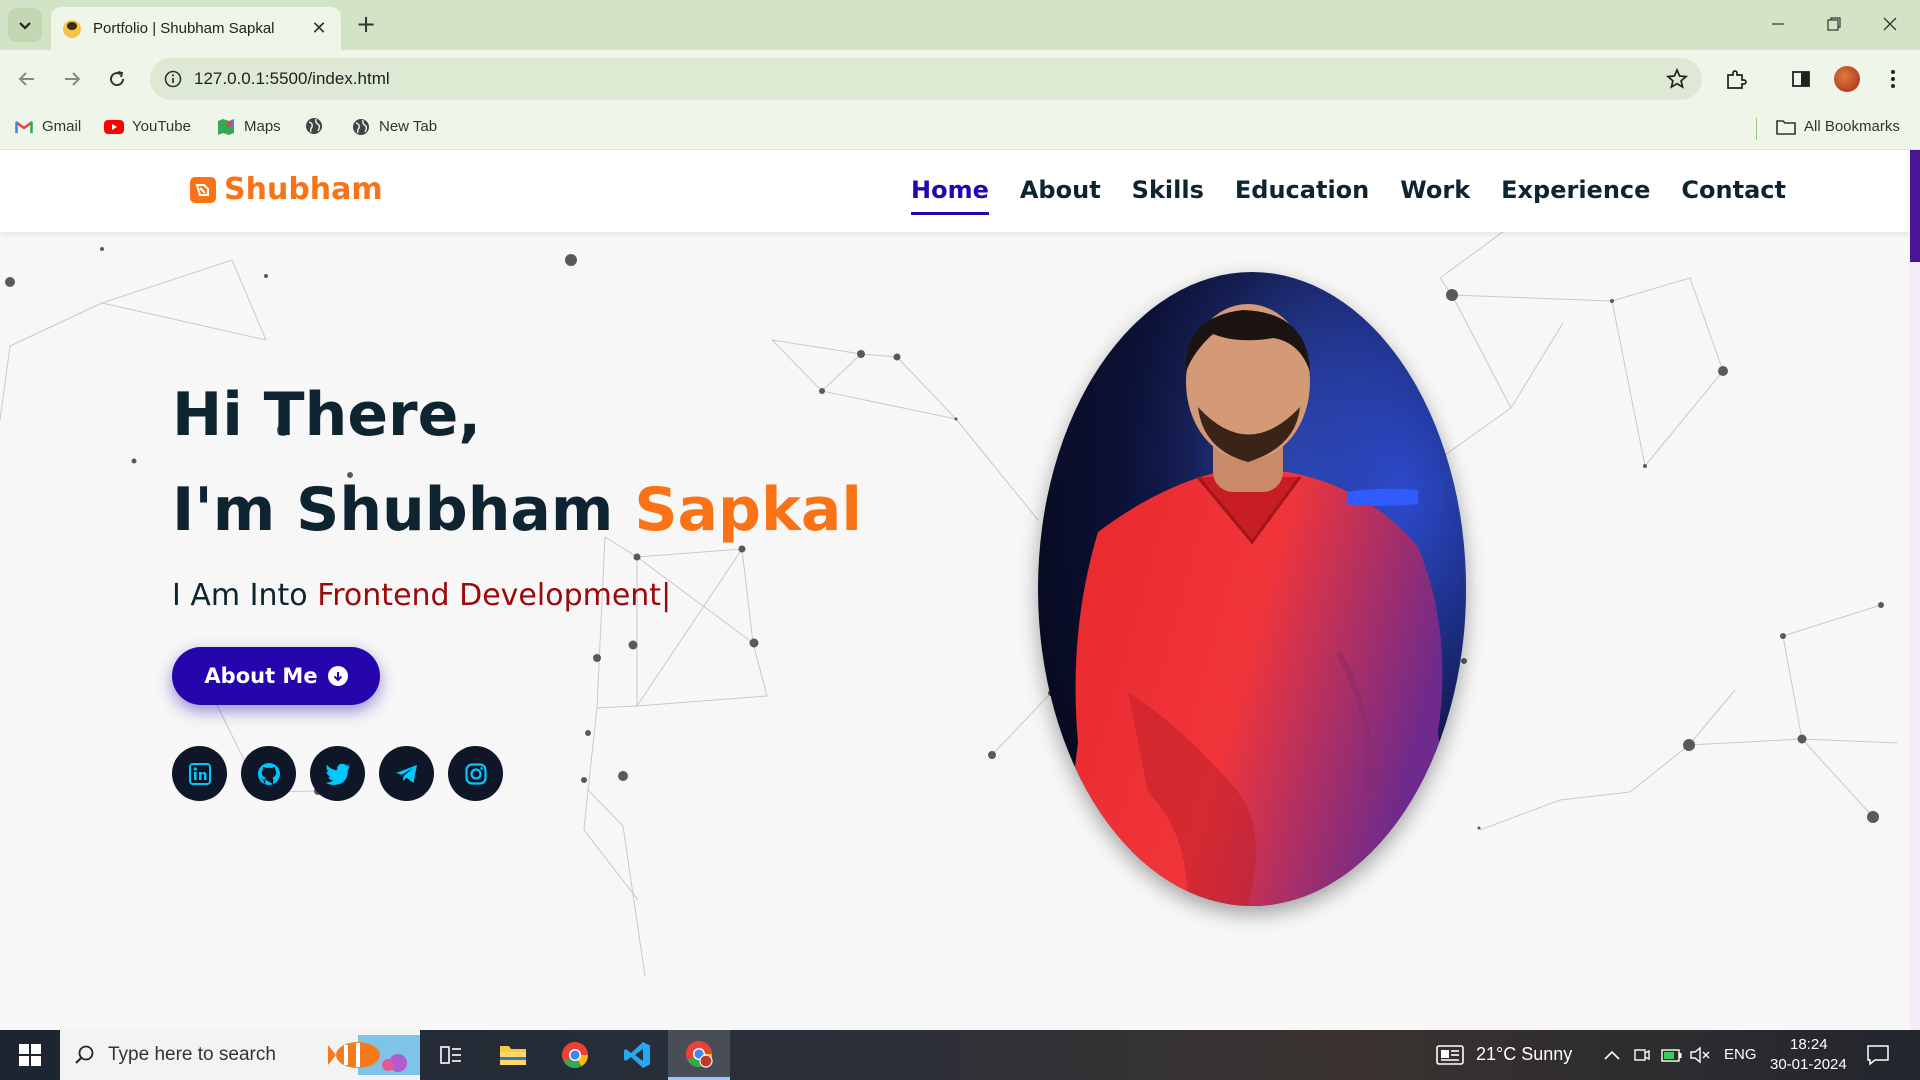 This screenshot has height=1080, width=1920. I want to click on nav-about: About, so click(1060, 195).